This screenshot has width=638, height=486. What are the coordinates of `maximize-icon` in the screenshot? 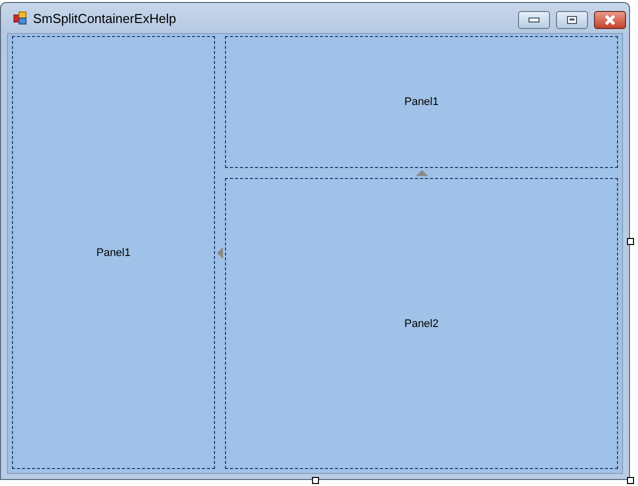 It's located at (572, 20).